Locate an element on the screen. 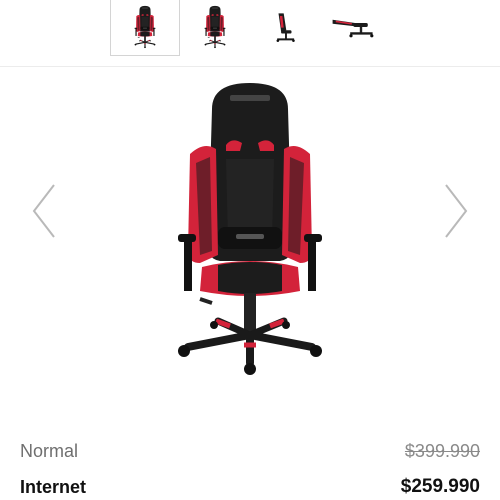 This screenshot has width=500, height=500. chevron-left-icon is located at coordinates (43, 211).